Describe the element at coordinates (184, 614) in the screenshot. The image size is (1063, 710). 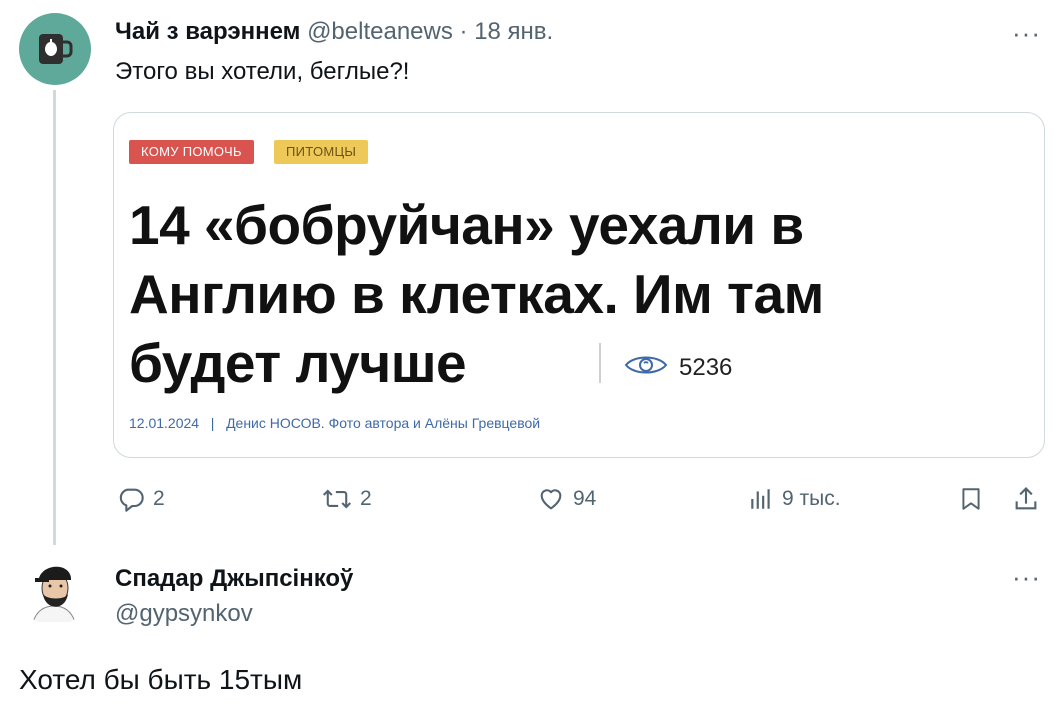
I see `tweet2-handle: @gypsynkov` at that location.